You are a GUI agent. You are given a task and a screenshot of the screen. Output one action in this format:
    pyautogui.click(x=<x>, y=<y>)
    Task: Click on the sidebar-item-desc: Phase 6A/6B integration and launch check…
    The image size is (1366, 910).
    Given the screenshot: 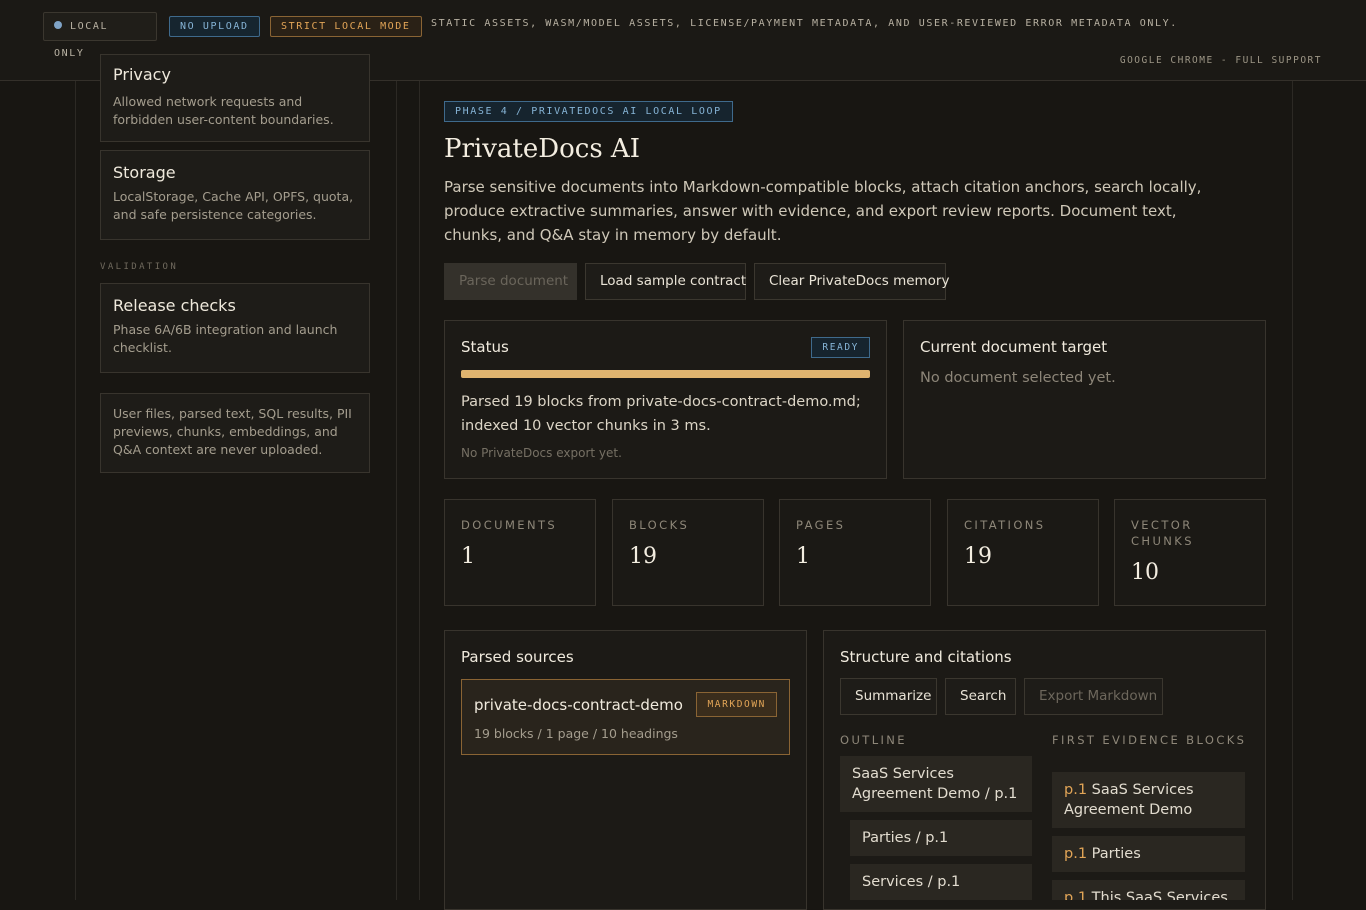 What is the action you would take?
    pyautogui.click(x=225, y=338)
    